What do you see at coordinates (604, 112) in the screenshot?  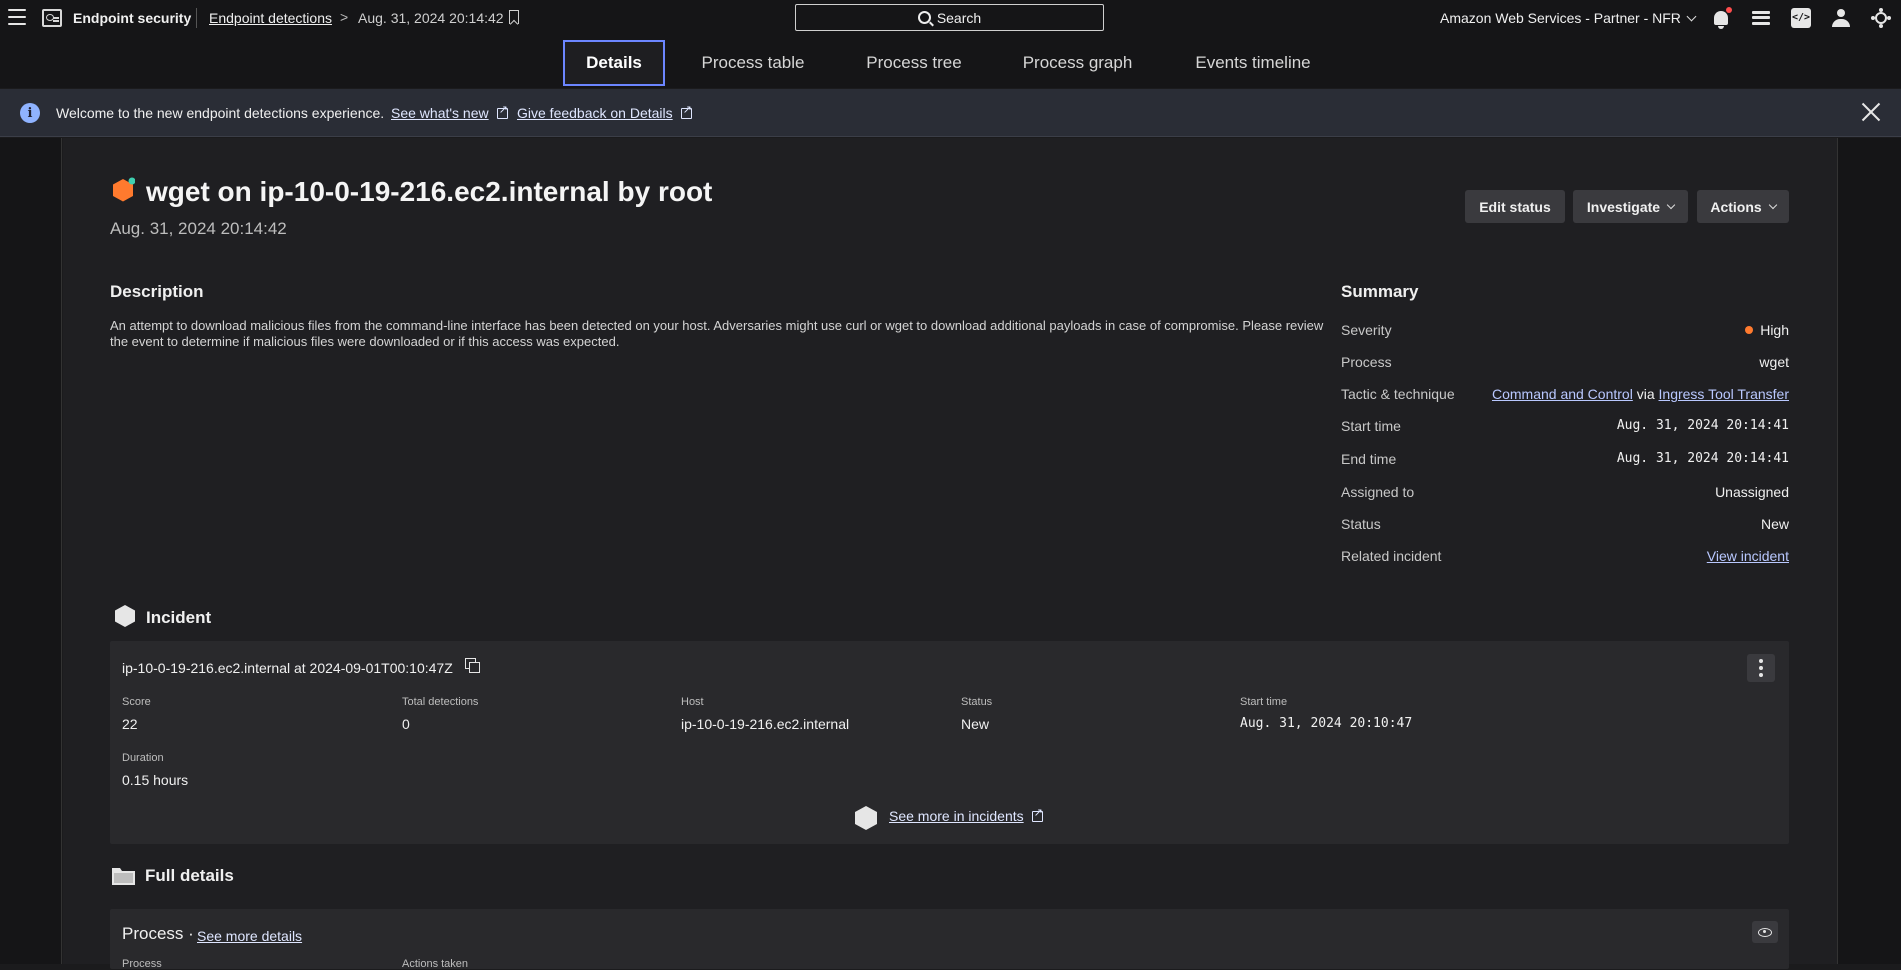 I see `give-feedback-link: Give feedback on Details` at bounding box center [604, 112].